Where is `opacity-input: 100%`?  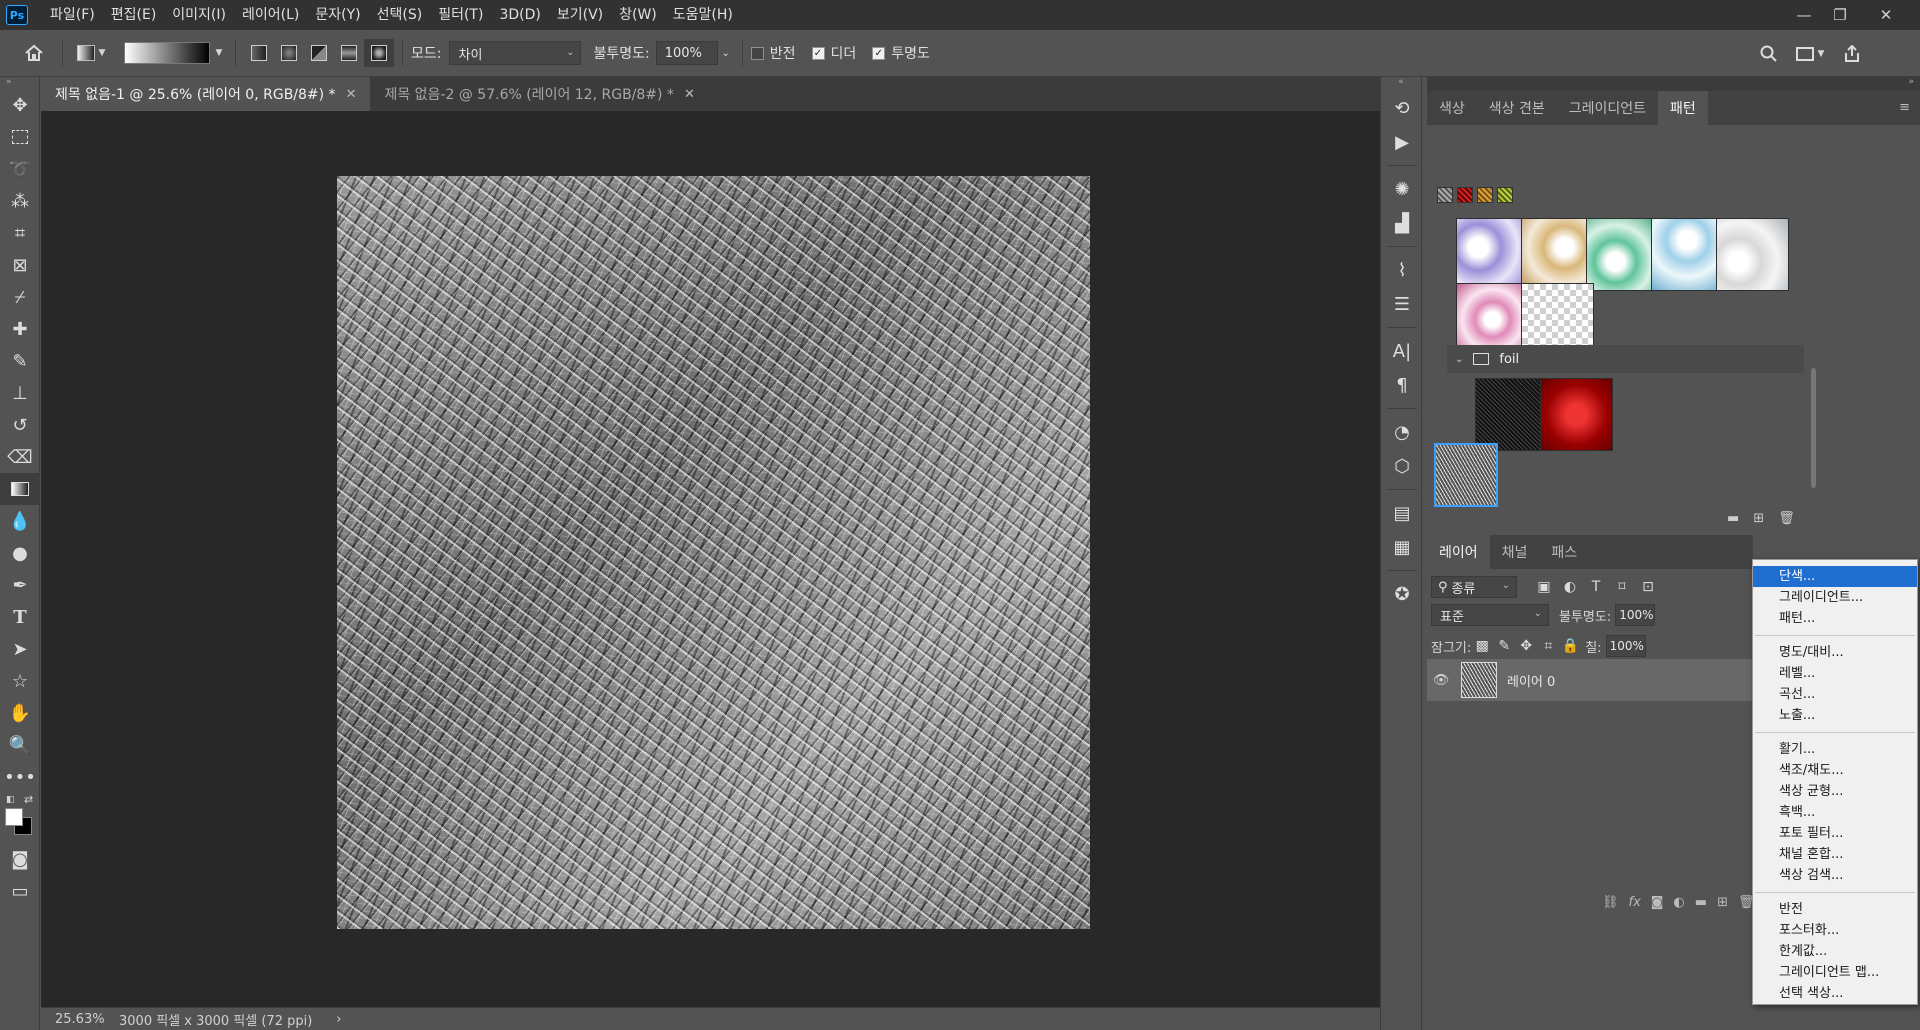
opacity-input: 100% is located at coordinates (686, 53).